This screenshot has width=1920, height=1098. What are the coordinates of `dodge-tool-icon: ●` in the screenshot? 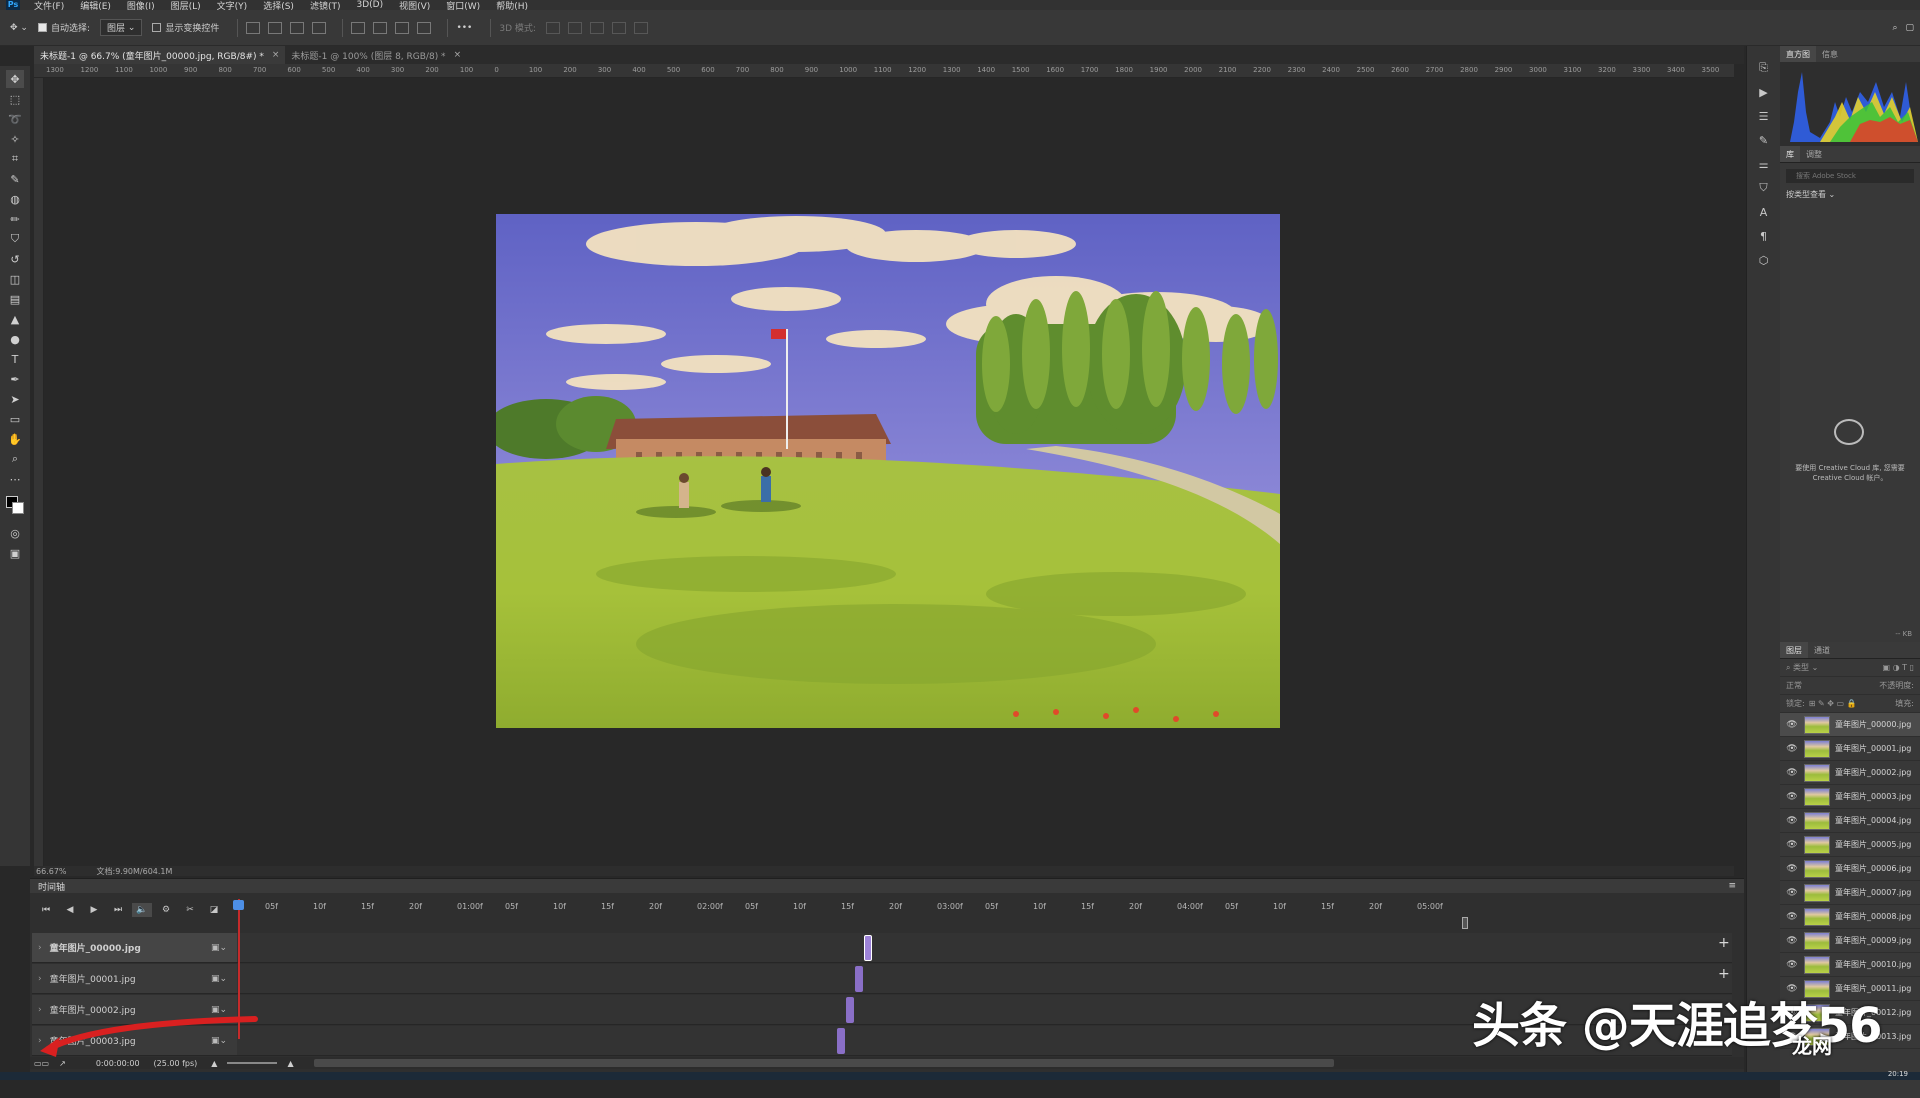 It's located at (15, 339).